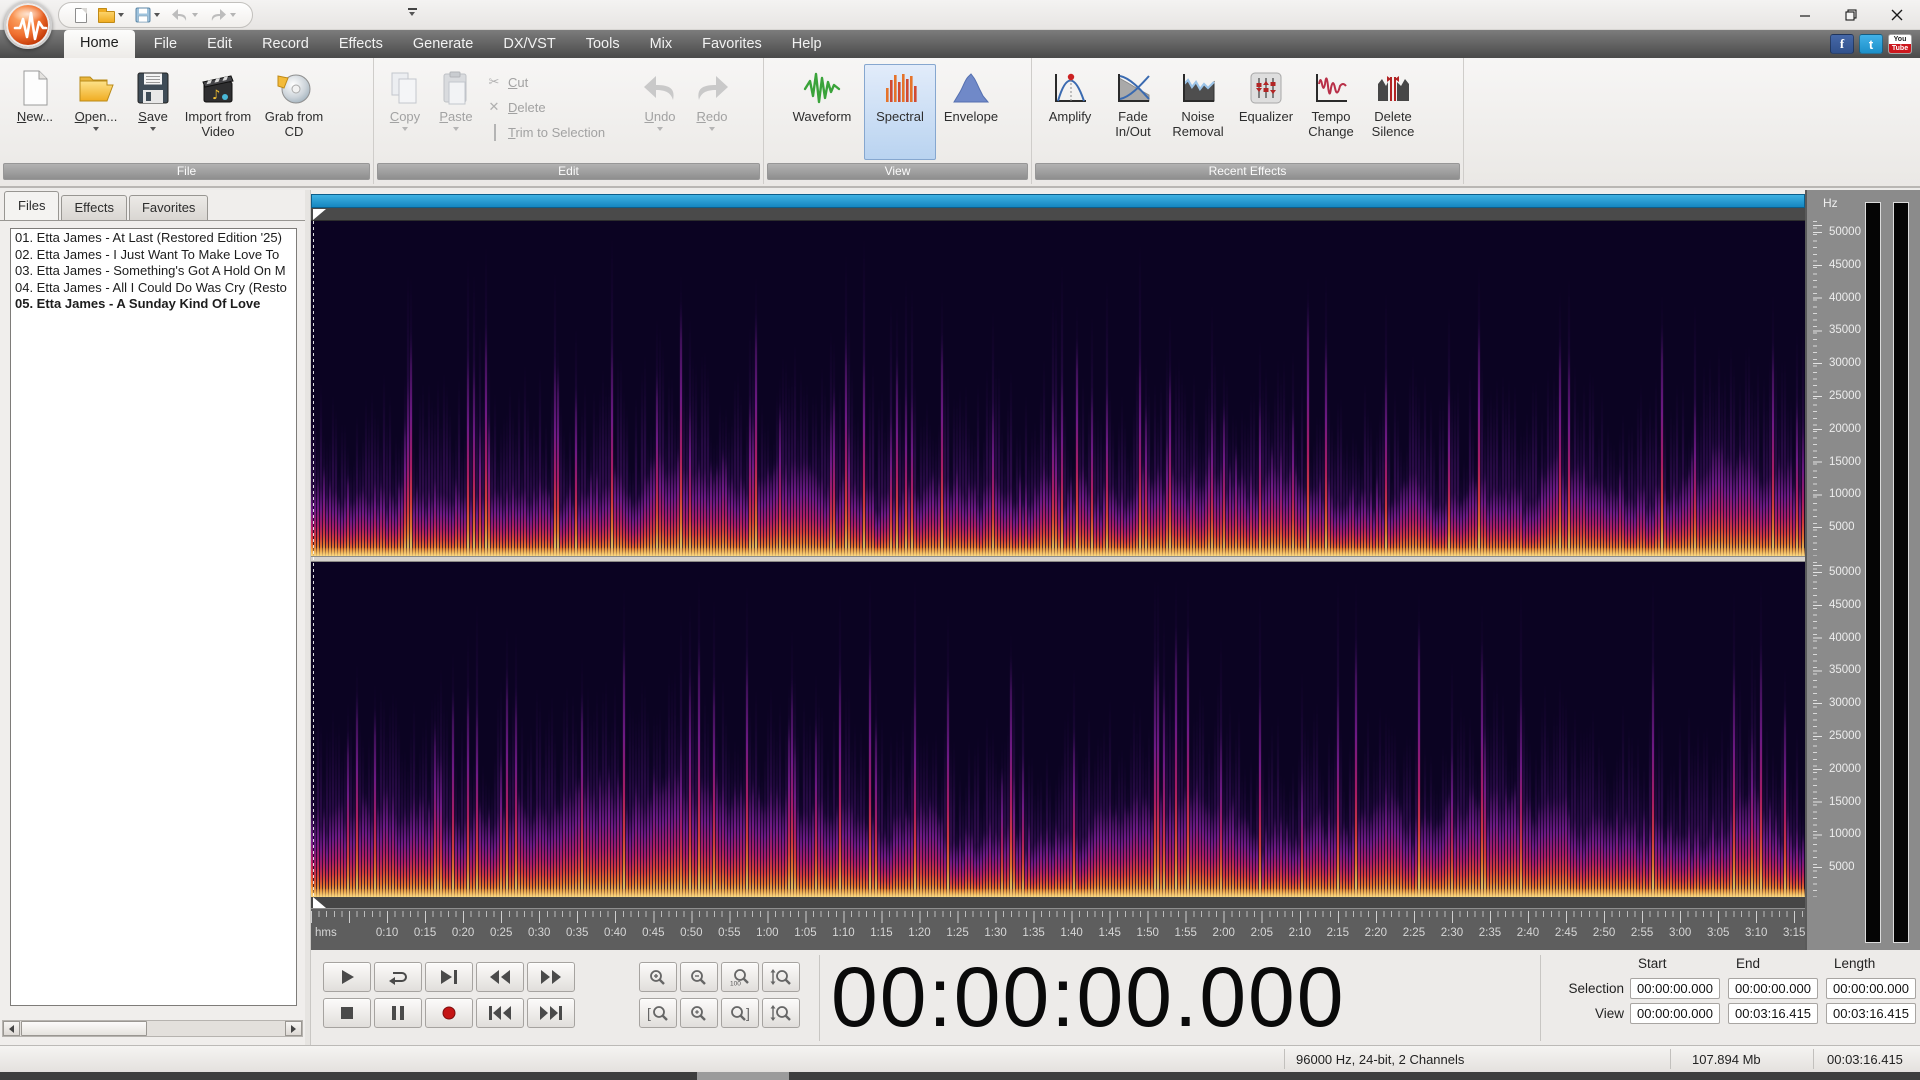  Describe the element at coordinates (500, 977) in the screenshot. I see `rewind-button` at that location.